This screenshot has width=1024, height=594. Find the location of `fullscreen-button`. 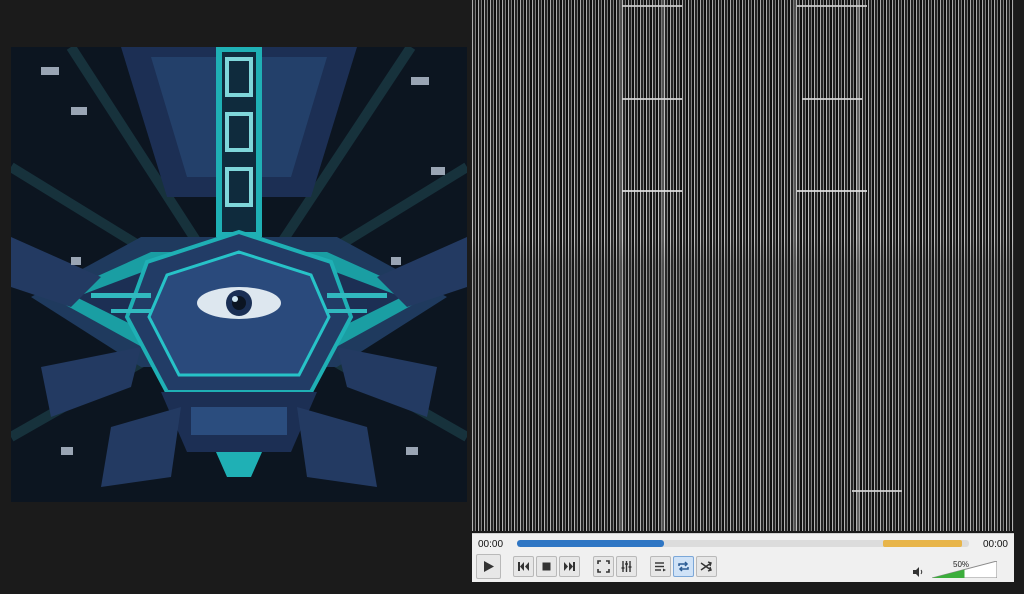

fullscreen-button is located at coordinates (603, 566).